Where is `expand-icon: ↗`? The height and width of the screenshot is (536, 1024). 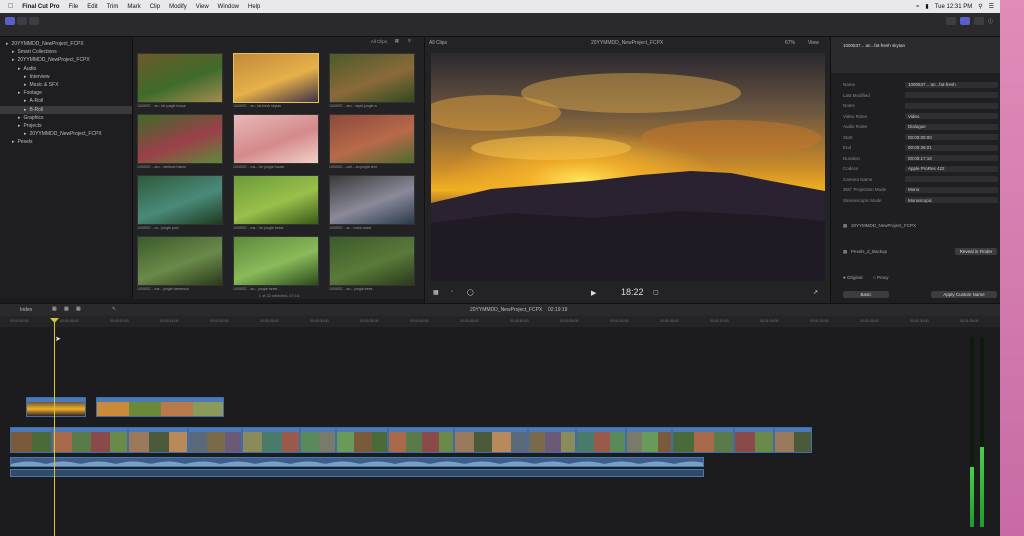 expand-icon: ↗ is located at coordinates (815, 292).